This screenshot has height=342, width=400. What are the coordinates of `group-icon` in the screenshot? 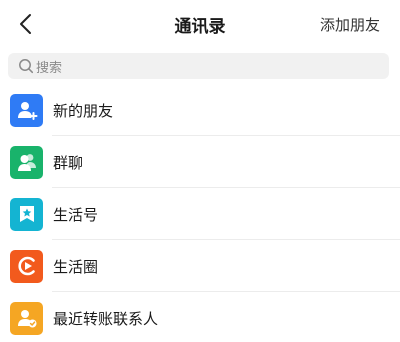 It's located at (26, 162).